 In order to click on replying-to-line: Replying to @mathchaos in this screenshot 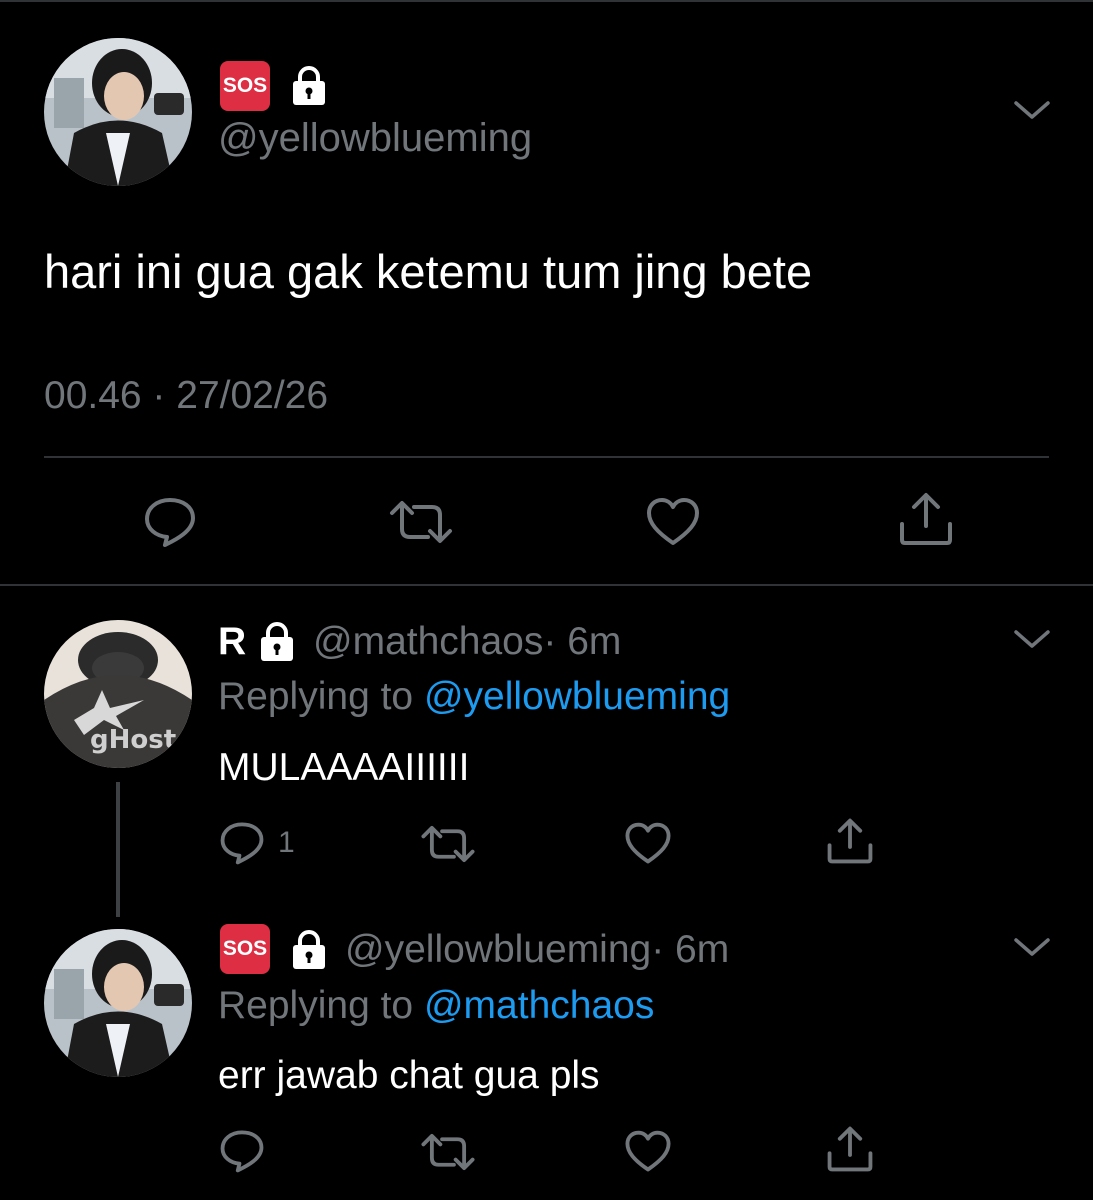, I will do `click(436, 1006)`.